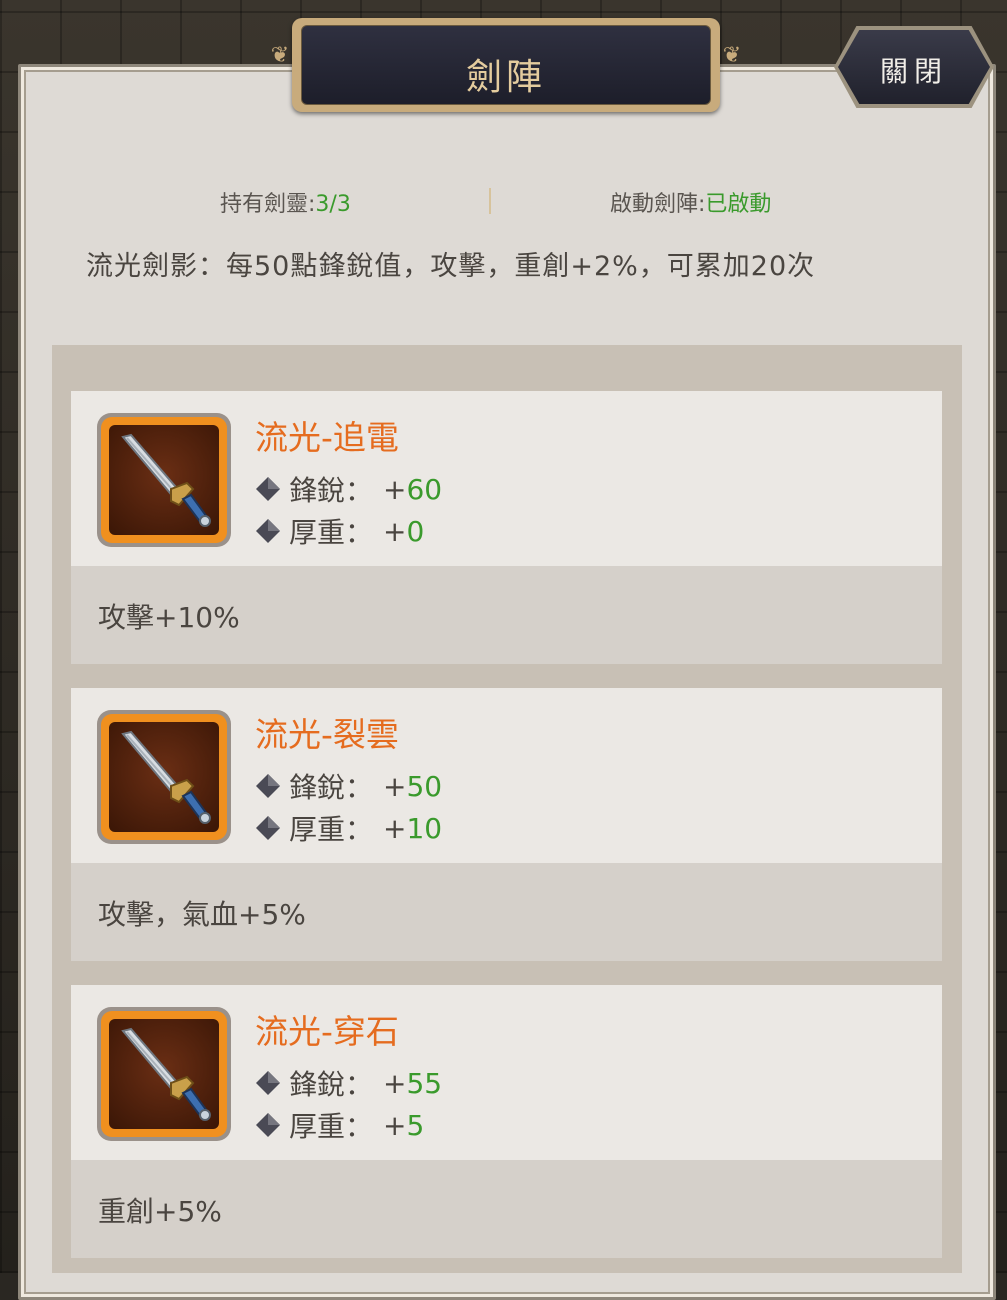 This screenshot has height=1300, width=1007. Describe the element at coordinates (424, 786) in the screenshot. I see `sharpness-value: 50` at that location.